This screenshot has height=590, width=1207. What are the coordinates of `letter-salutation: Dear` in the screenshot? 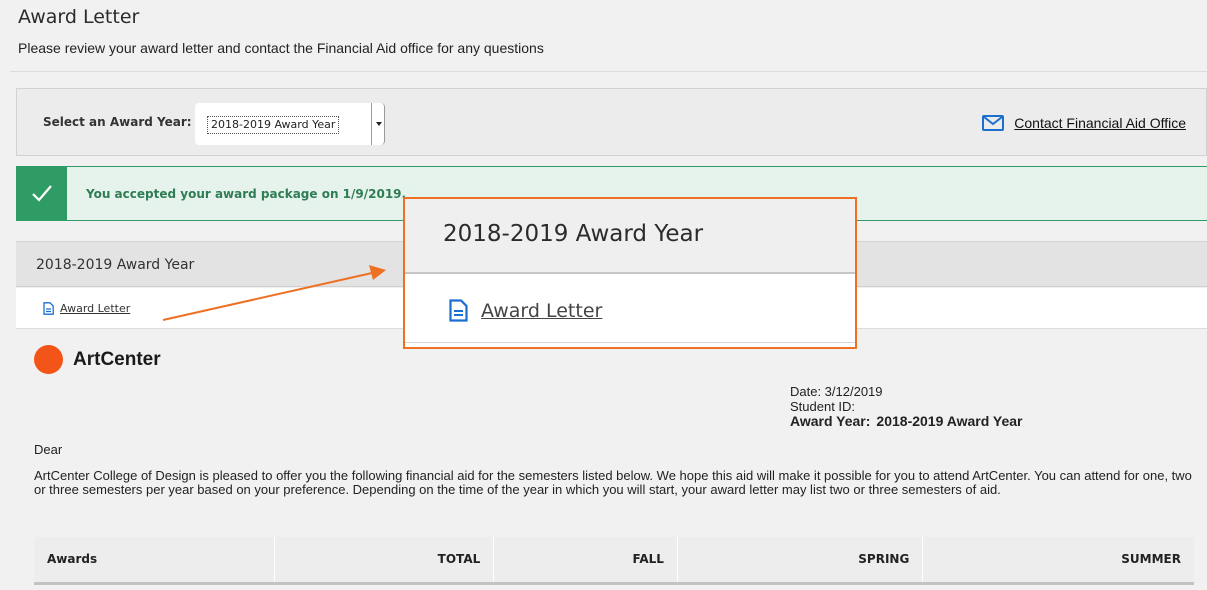 It's located at (48, 449).